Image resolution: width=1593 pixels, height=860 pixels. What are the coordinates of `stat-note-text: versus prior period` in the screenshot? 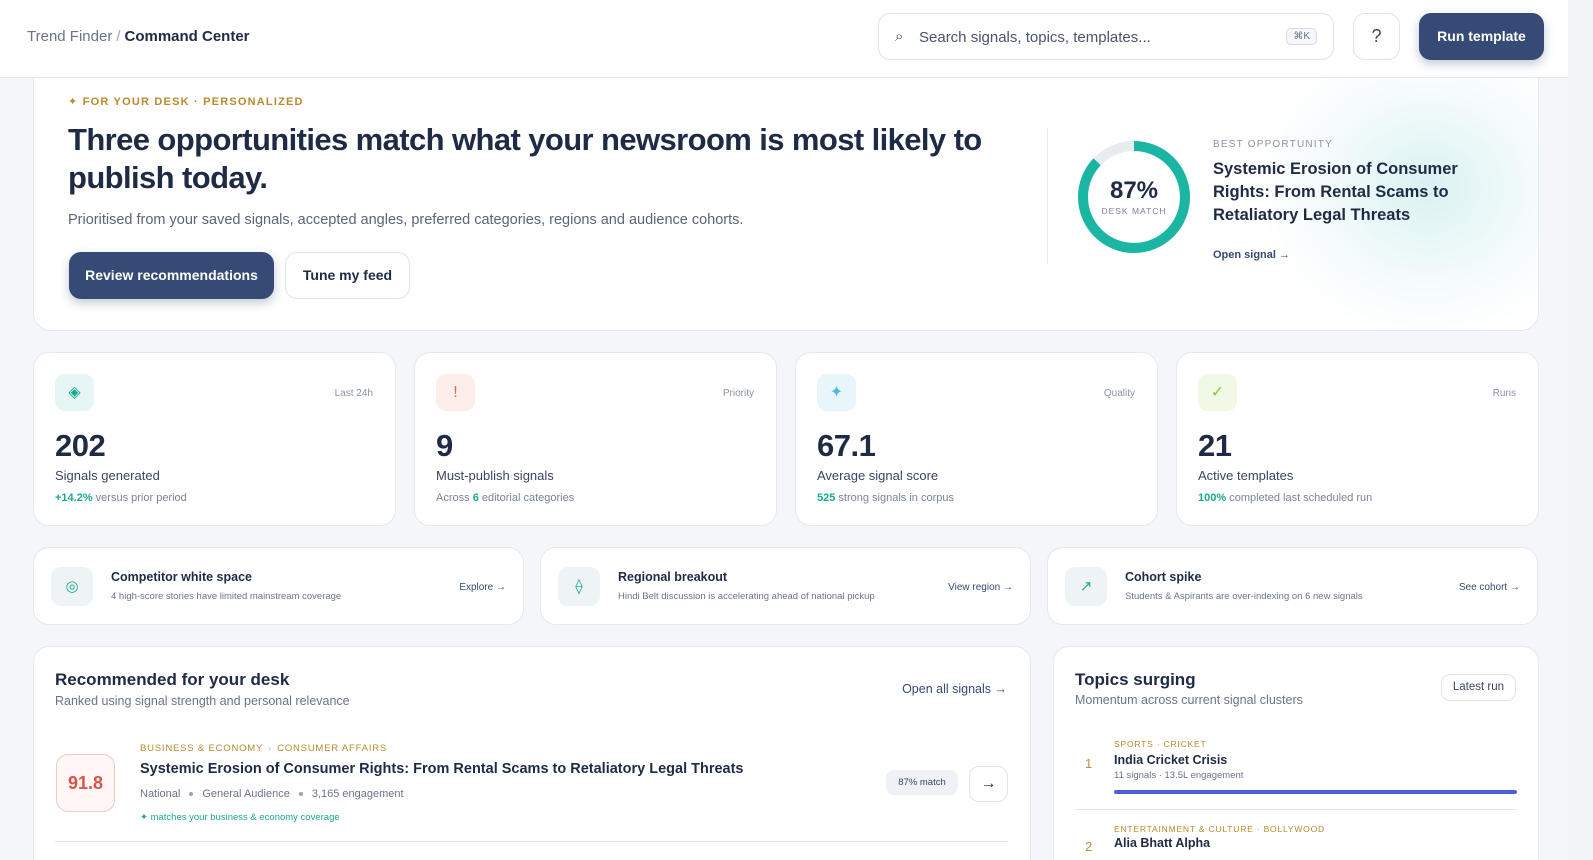 It's located at (139, 498).